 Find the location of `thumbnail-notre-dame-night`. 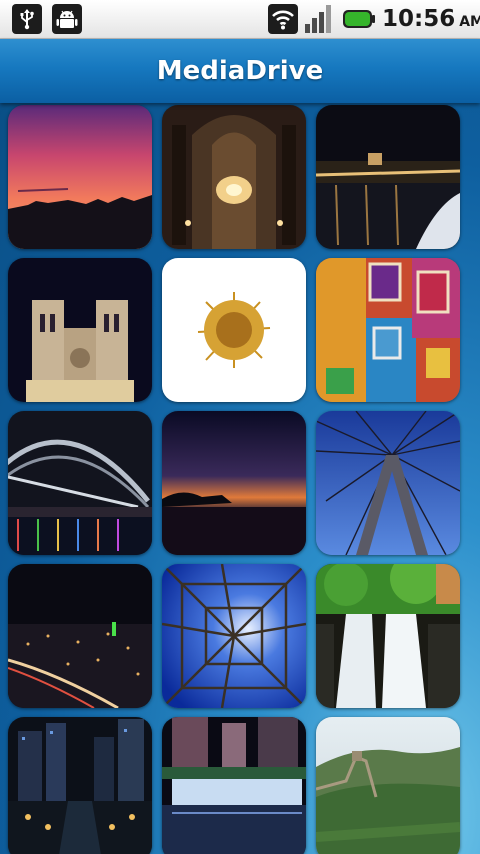

thumbnail-notre-dame-night is located at coordinates (80, 330).